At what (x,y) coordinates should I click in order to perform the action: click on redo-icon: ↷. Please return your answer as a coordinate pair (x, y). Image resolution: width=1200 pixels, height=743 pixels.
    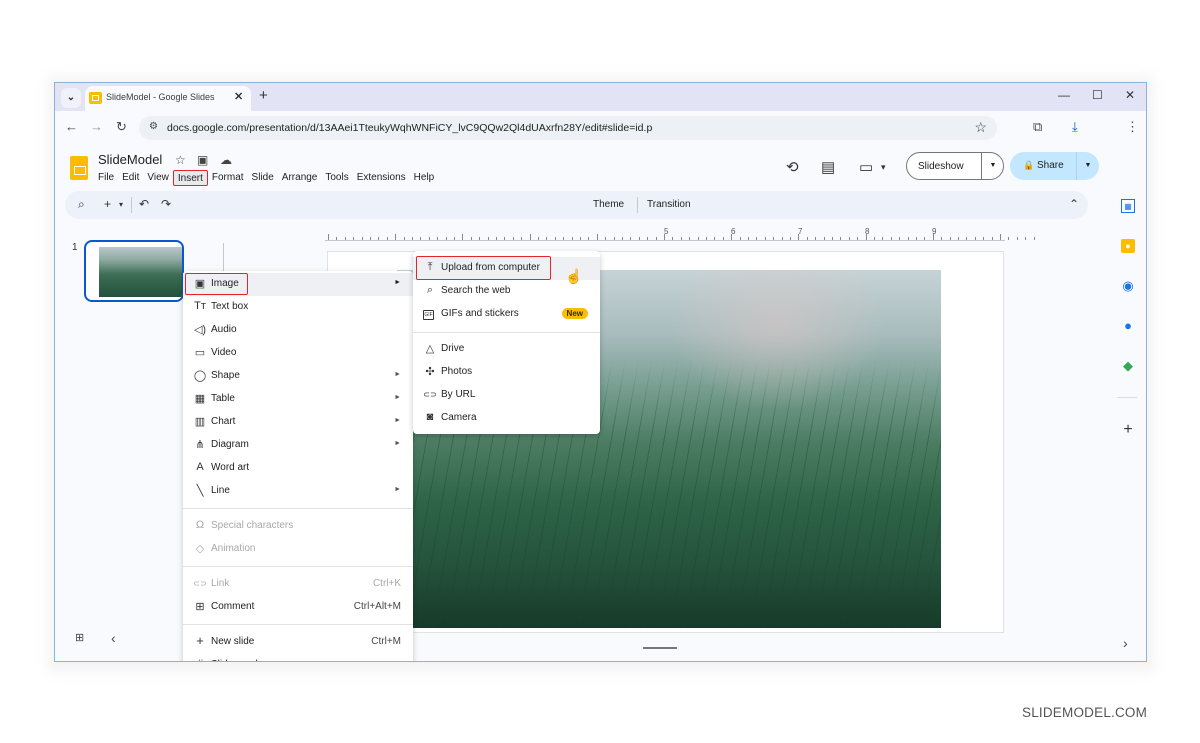
    Looking at the image, I should click on (166, 204).